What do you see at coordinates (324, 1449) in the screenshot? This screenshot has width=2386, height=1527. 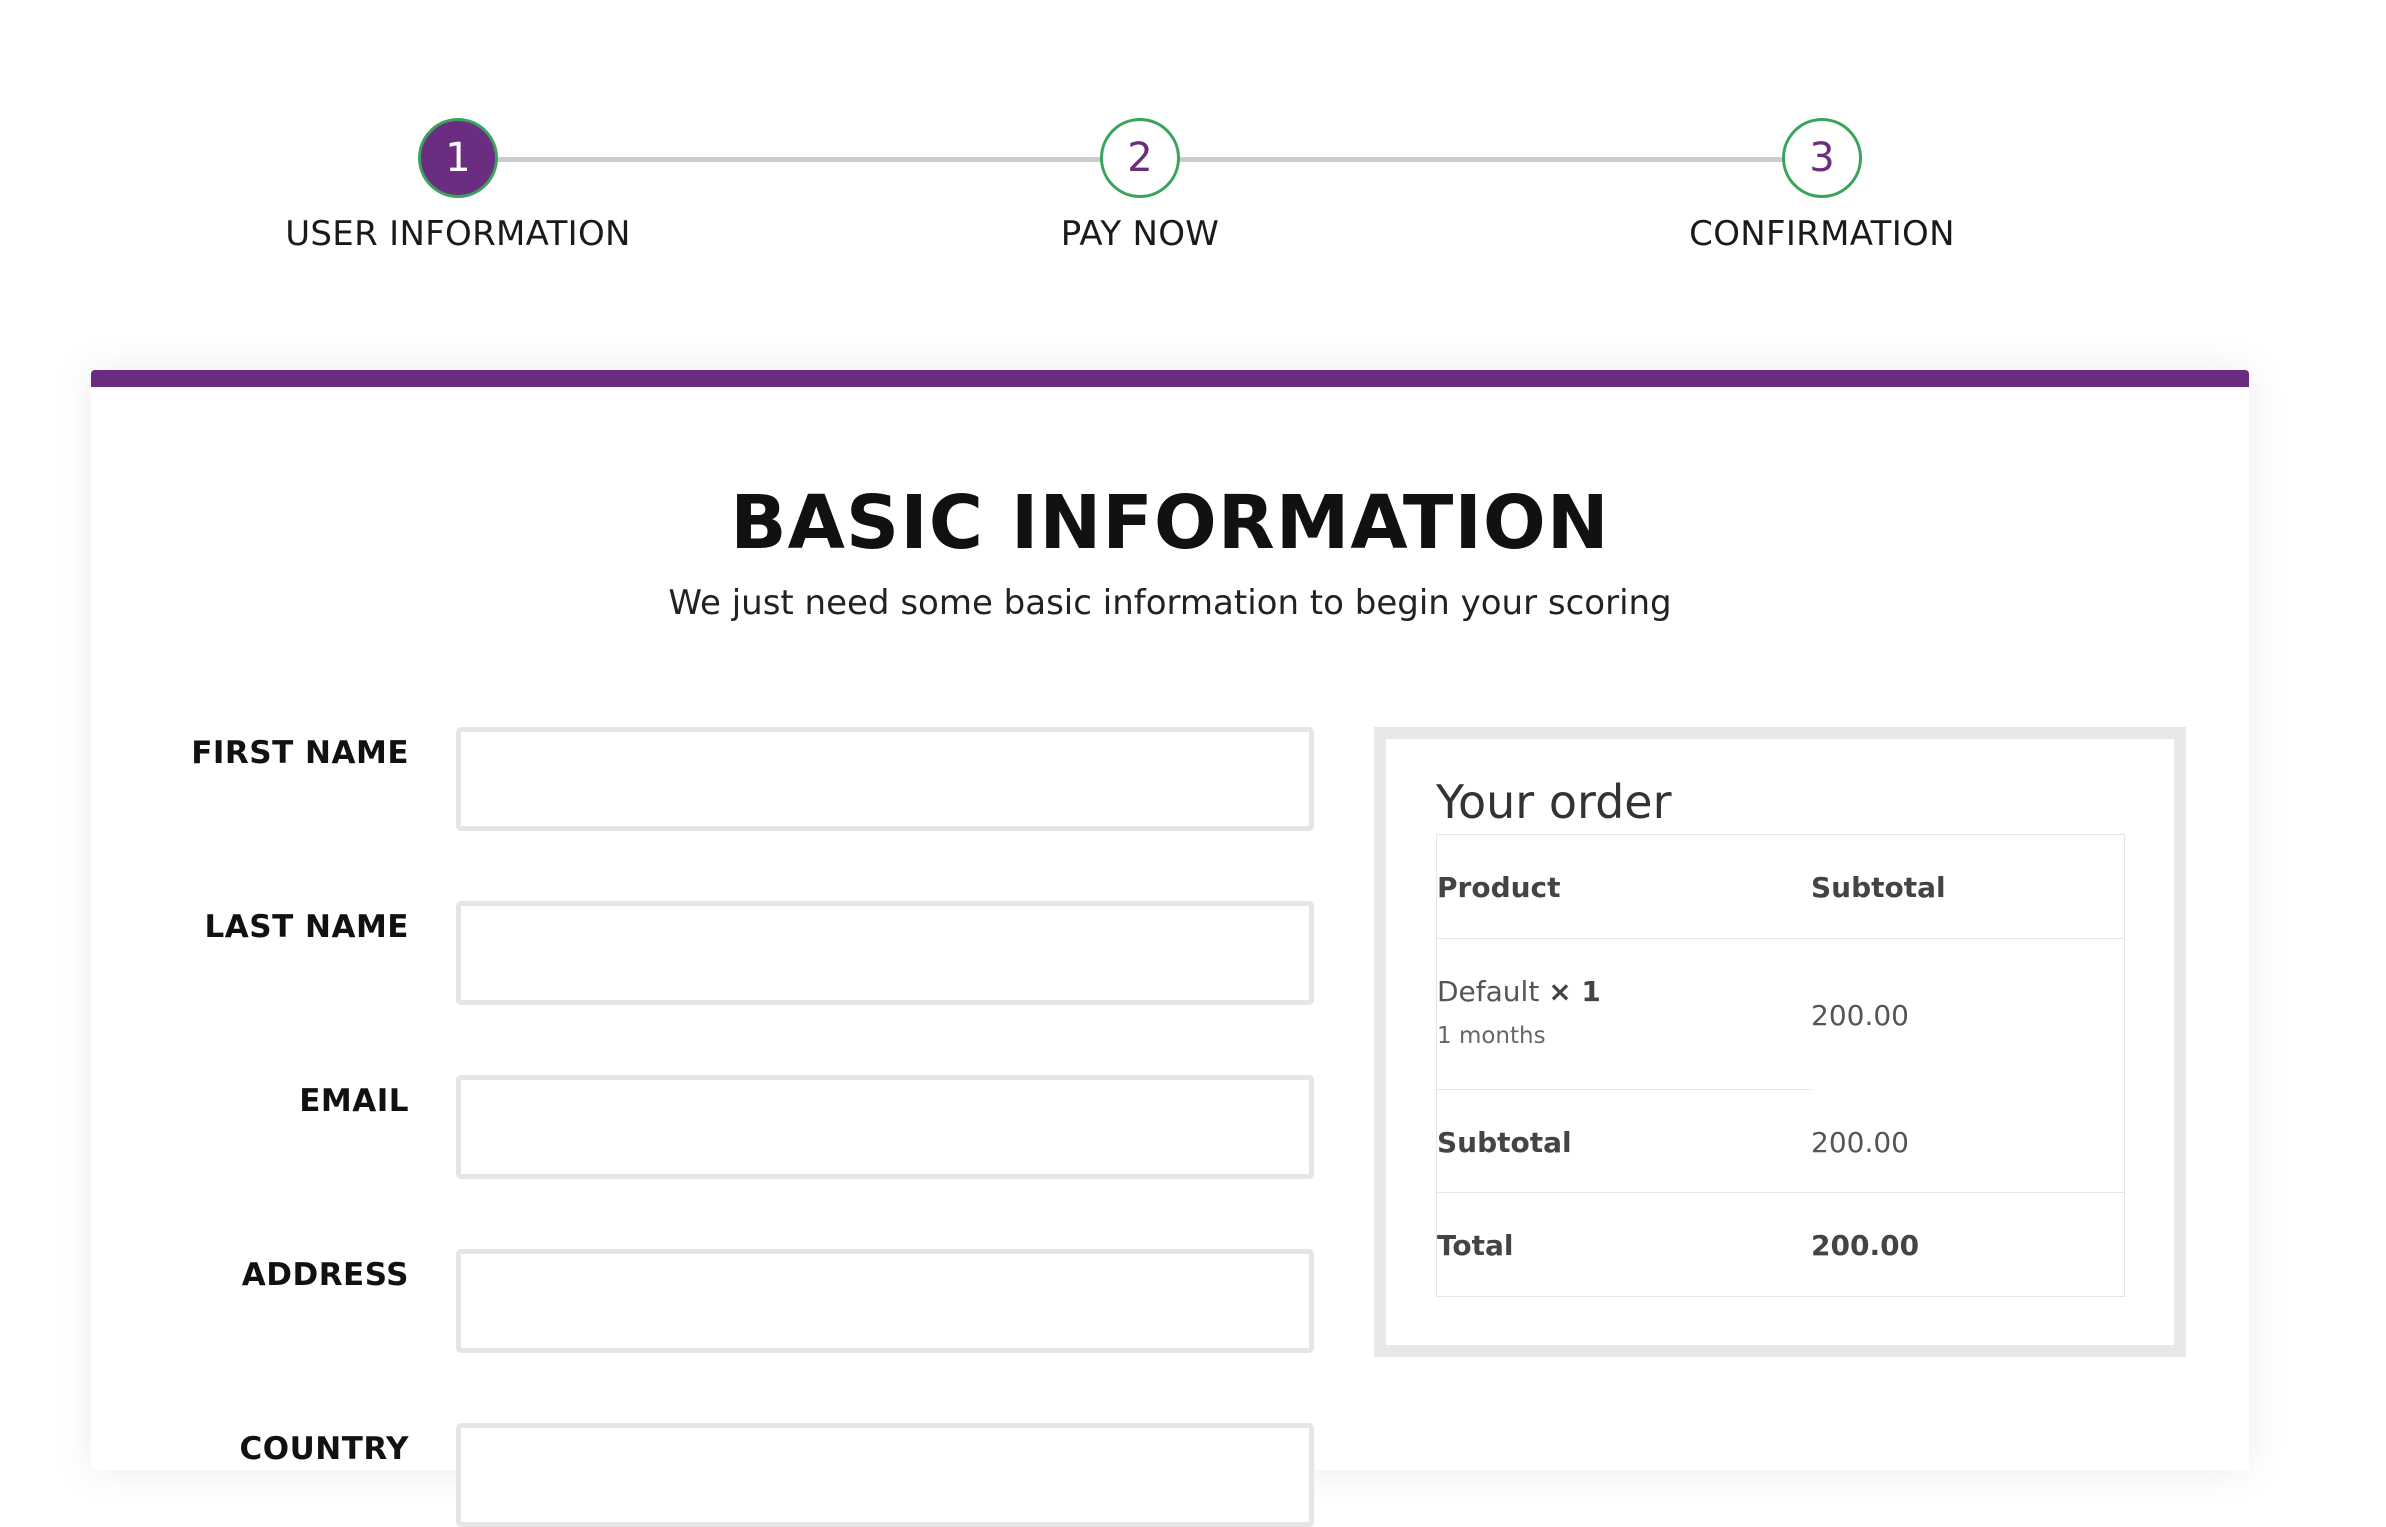 I see `country-label: COUNTRY` at bounding box center [324, 1449].